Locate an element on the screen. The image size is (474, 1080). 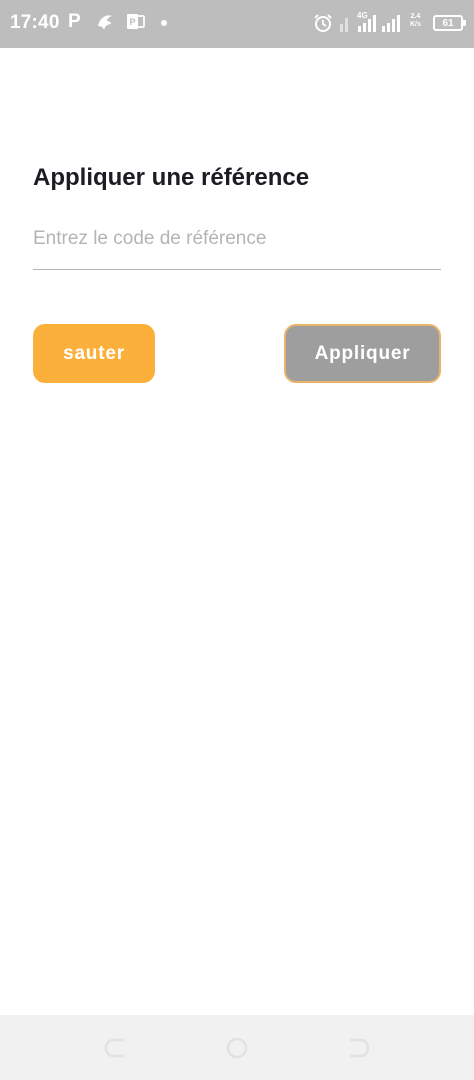
skip-button: sauter is located at coordinates (94, 353).